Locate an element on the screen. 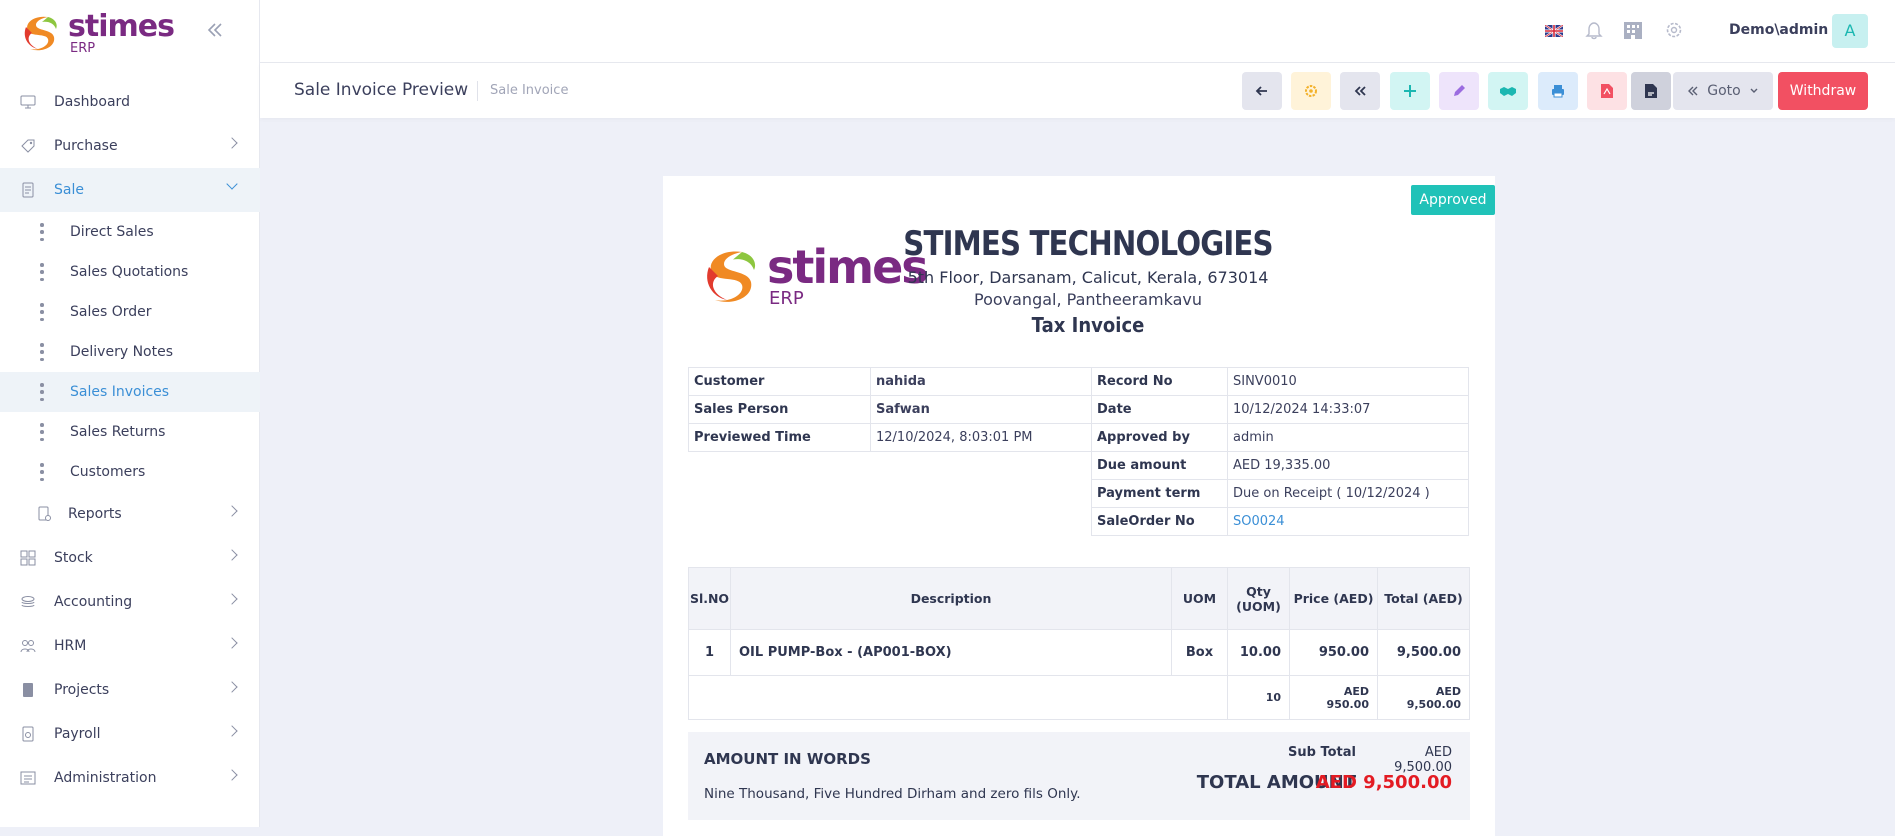 The height and width of the screenshot is (836, 1895). sidebar-subitem-reports: Reports is located at coordinates (130, 514).